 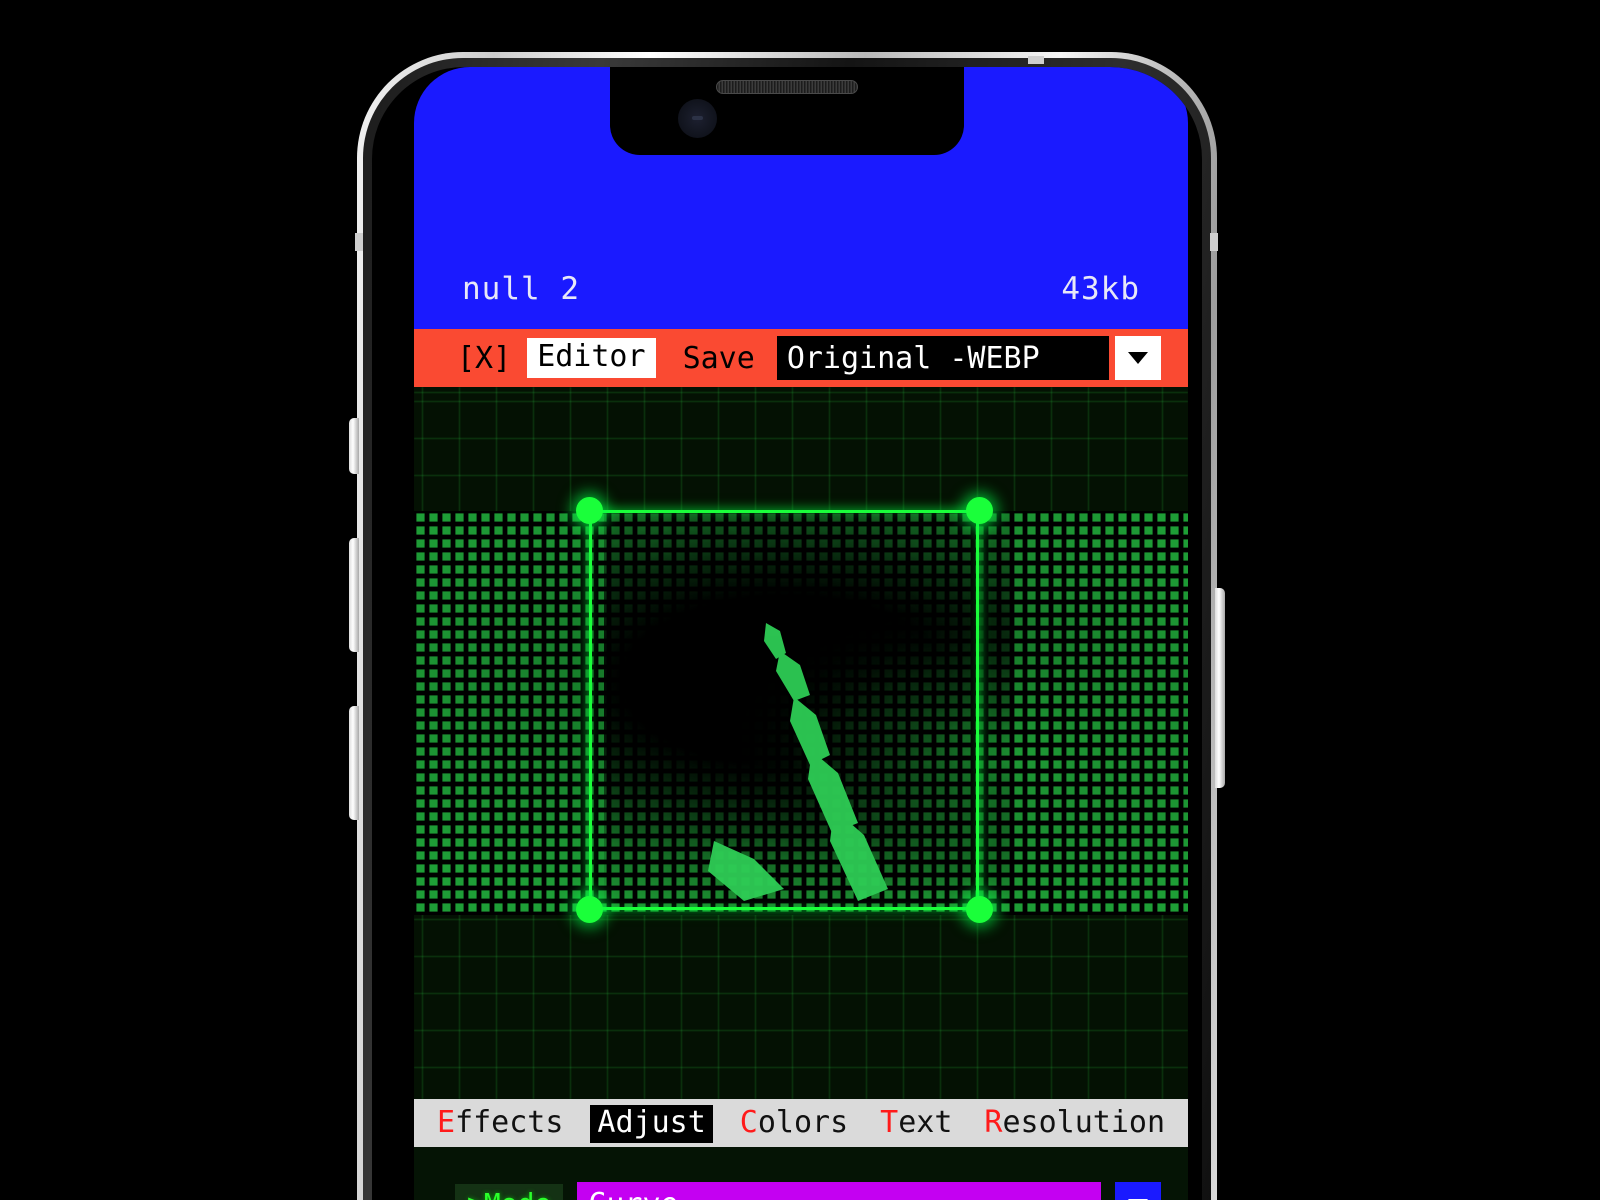 I want to click on tab-adjust: Adjust, so click(x=651, y=1124).